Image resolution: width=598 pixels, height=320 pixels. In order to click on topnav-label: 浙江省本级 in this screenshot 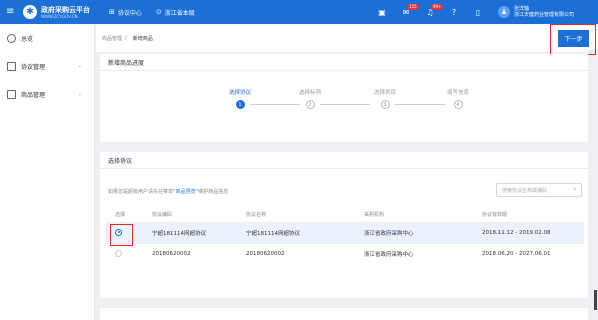, I will do `click(179, 13)`.